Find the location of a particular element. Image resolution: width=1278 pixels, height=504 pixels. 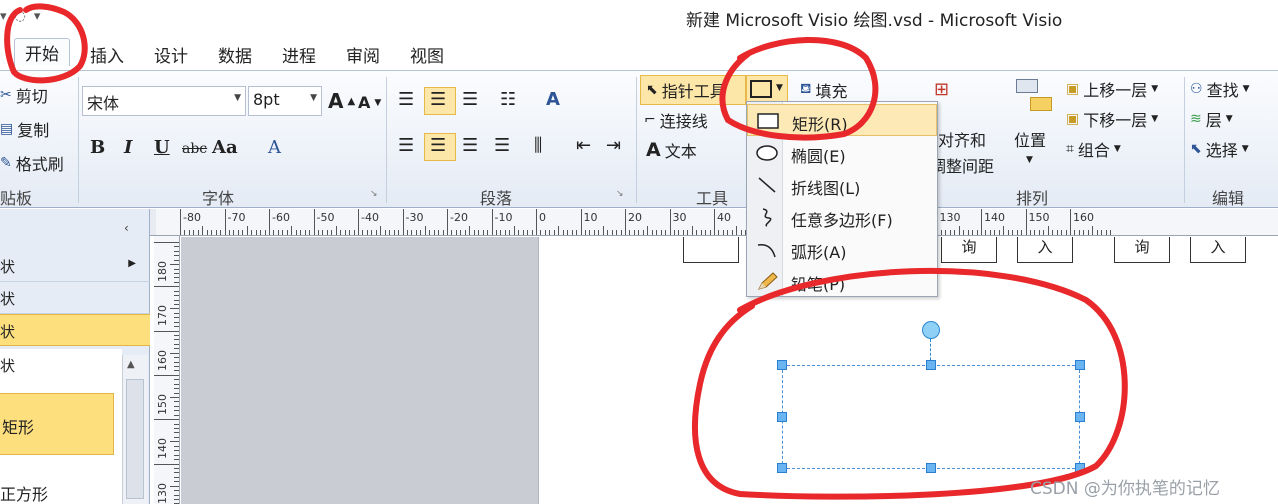

scroll-up-icon: ▲ is located at coordinates (131, 364).